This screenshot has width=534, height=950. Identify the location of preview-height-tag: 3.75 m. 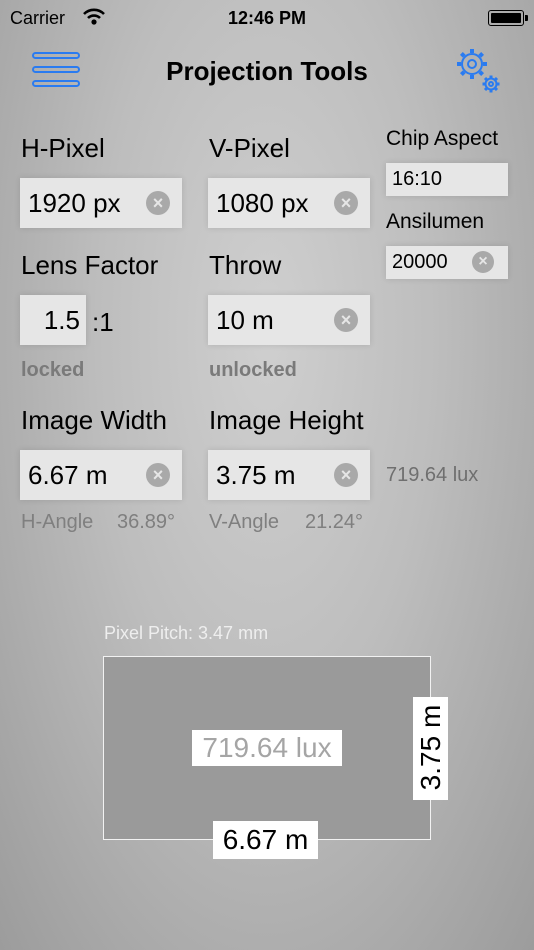
(430, 748).